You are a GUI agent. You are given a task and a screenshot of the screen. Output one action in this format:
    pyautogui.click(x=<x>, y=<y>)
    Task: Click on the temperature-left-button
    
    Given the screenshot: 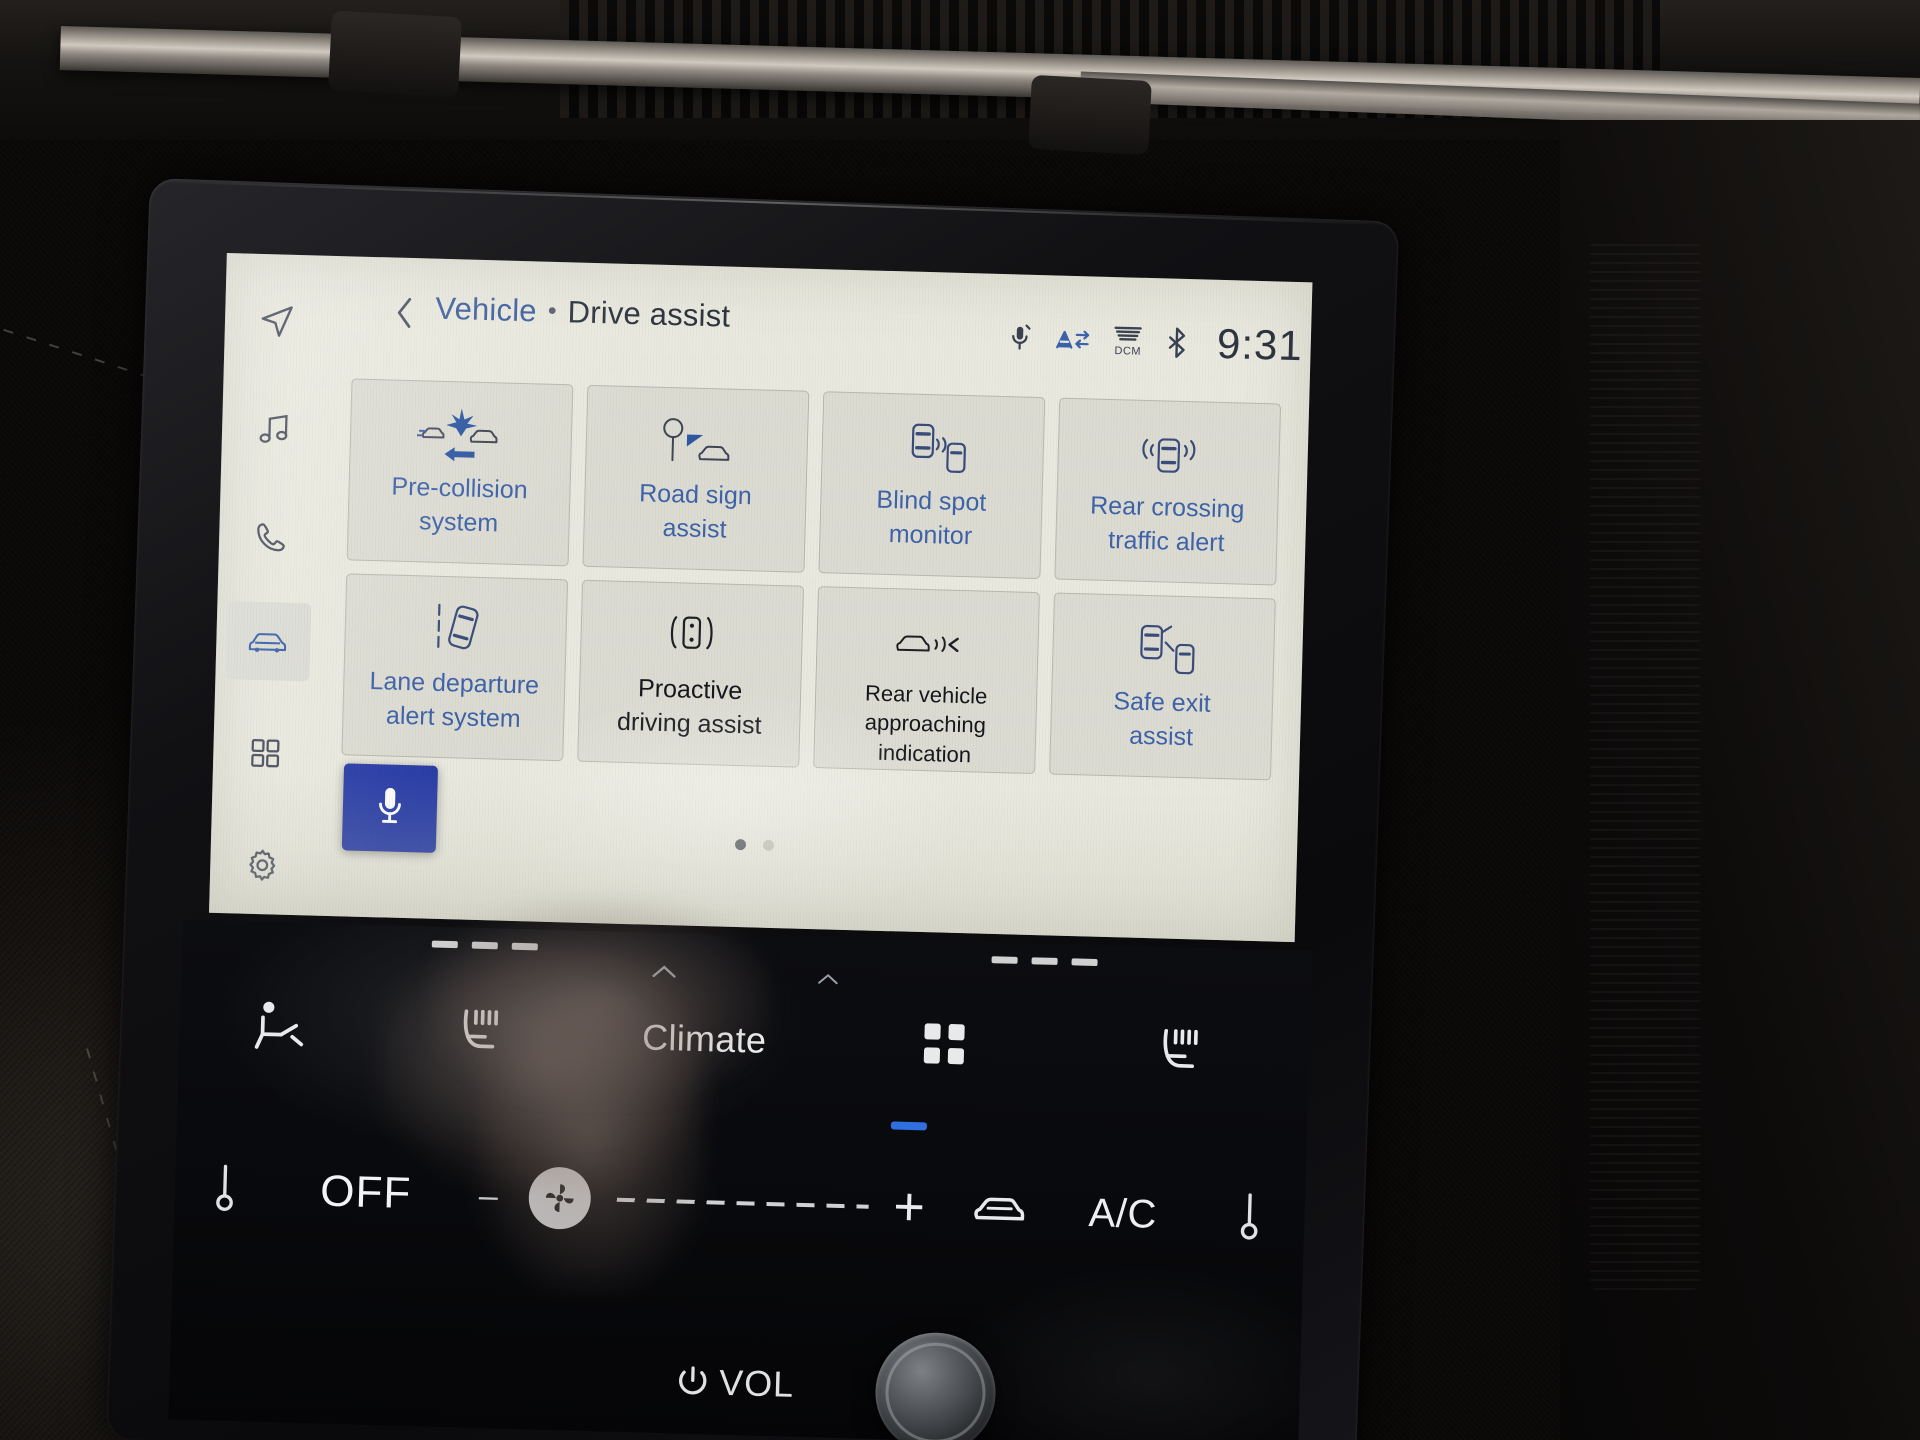 What is the action you would take?
    pyautogui.click(x=225, y=1189)
    